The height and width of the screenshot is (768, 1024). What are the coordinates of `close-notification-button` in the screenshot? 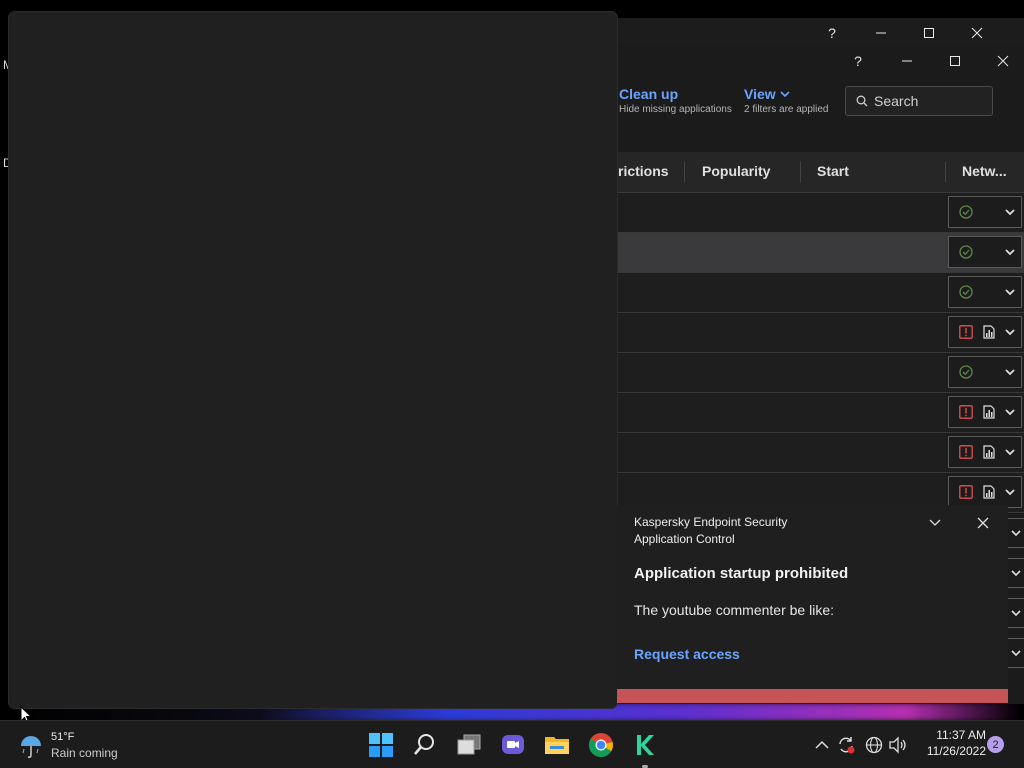 It's located at (983, 523).